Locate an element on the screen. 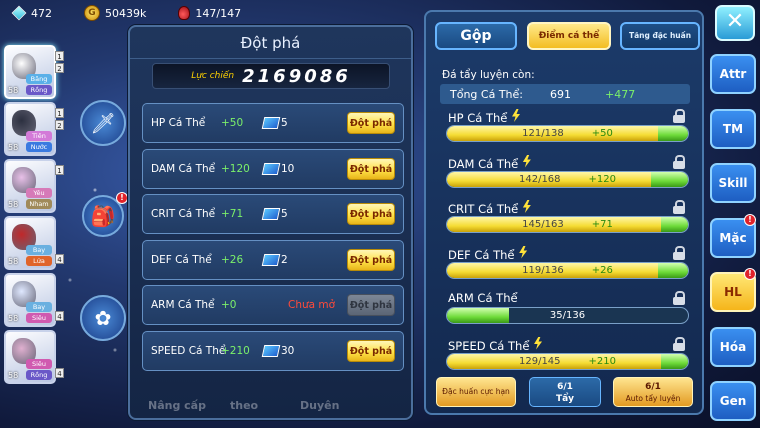 This screenshot has width=760, height=428. auto-wash-label: Auto tẩy luyện is located at coordinates (653, 398).